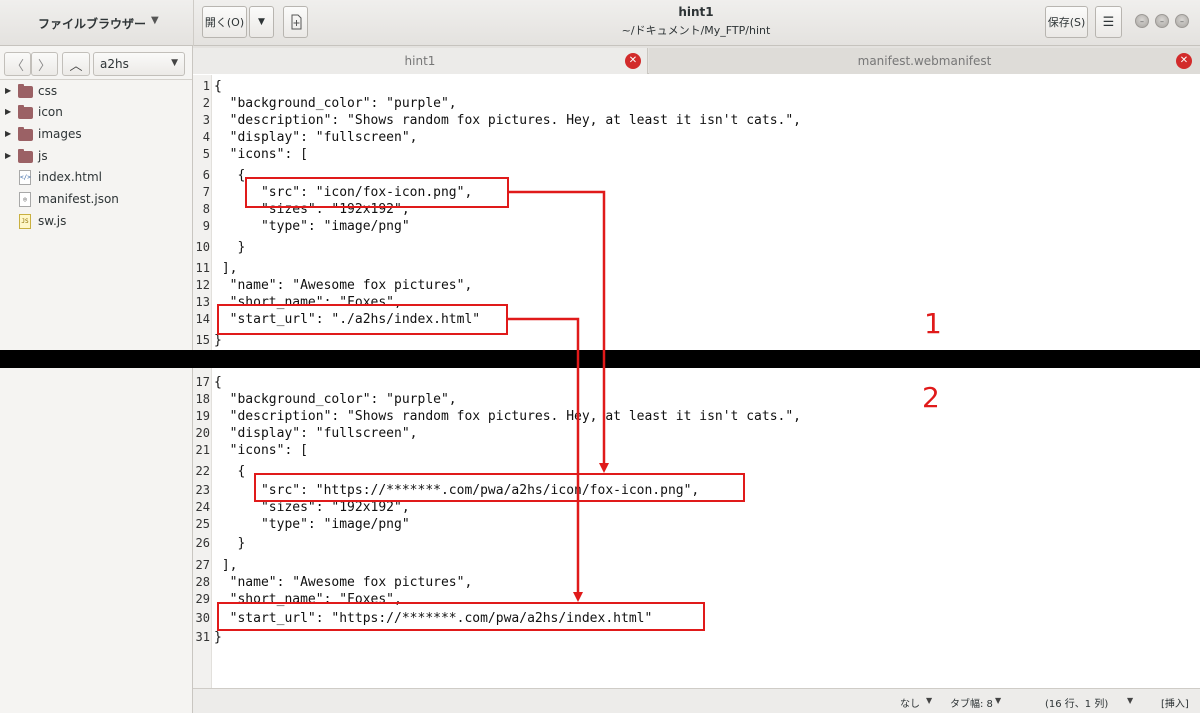 The height and width of the screenshot is (713, 1200). I want to click on minimize-button: –, so click(1142, 21).